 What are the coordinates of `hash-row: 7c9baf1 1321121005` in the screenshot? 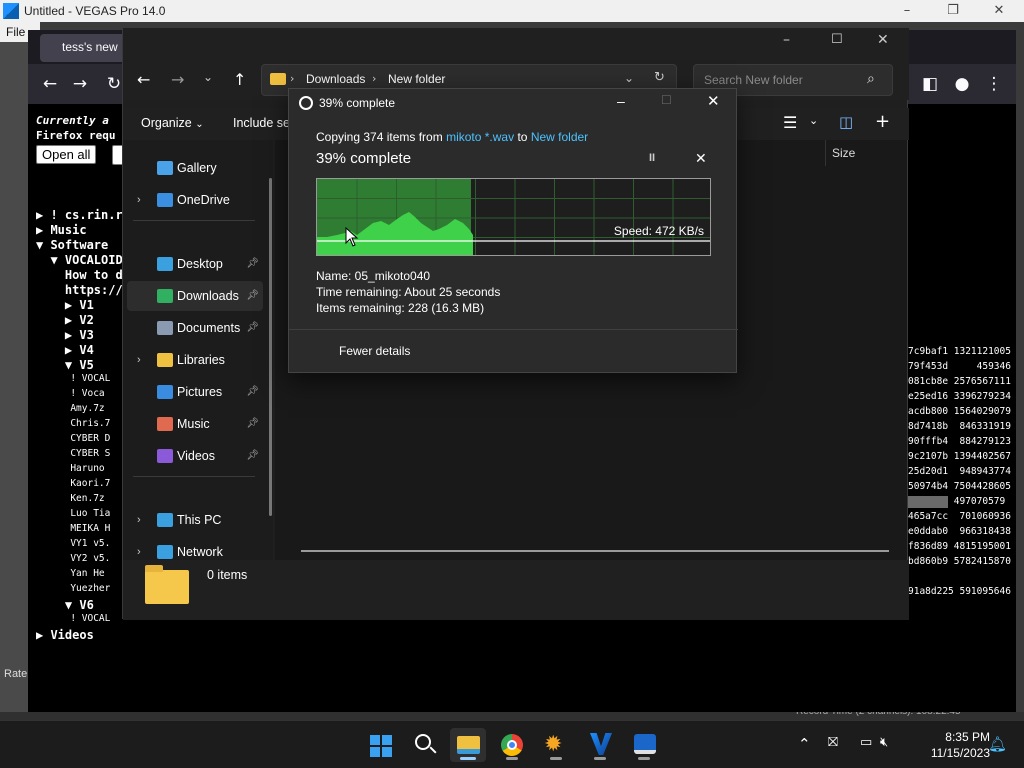 It's located at (959, 351).